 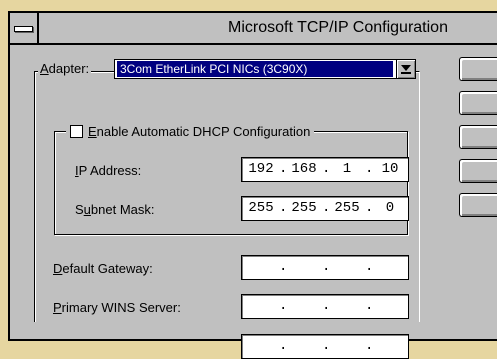 I want to click on system-menu-button, so click(x=24, y=28).